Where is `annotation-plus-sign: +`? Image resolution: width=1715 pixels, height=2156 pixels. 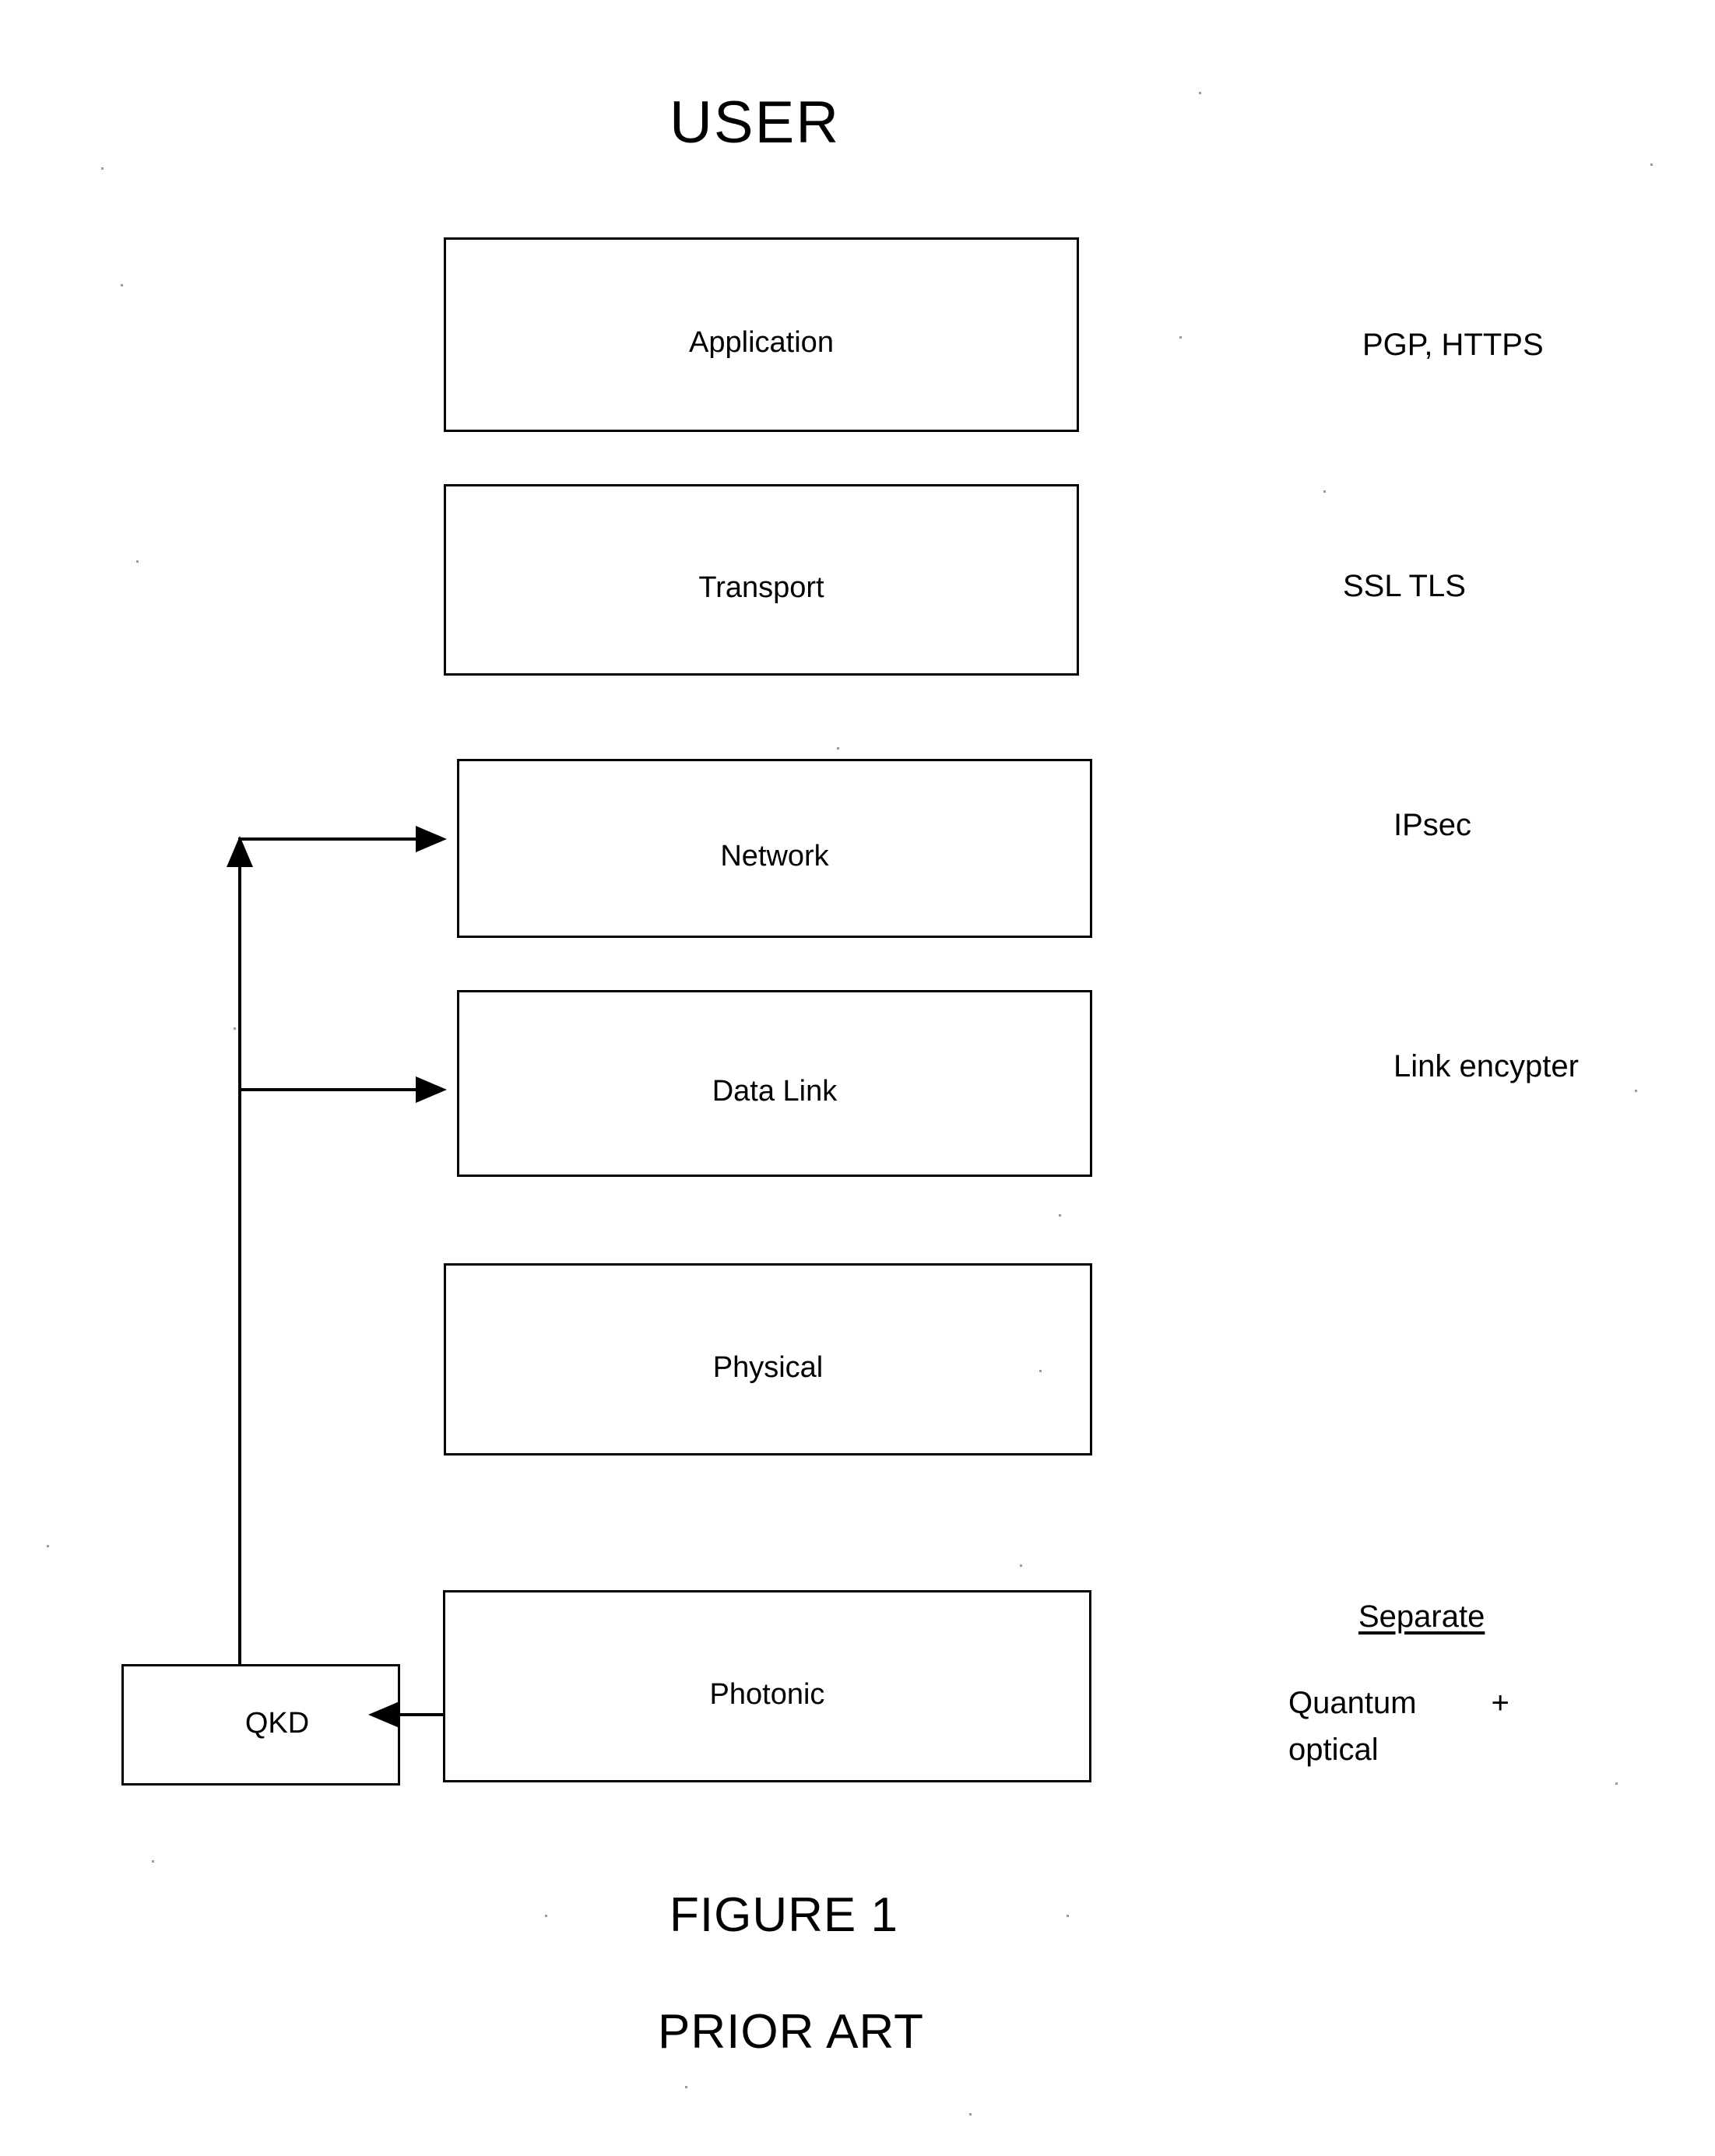
annotation-plus-sign: + is located at coordinates (1500, 1703).